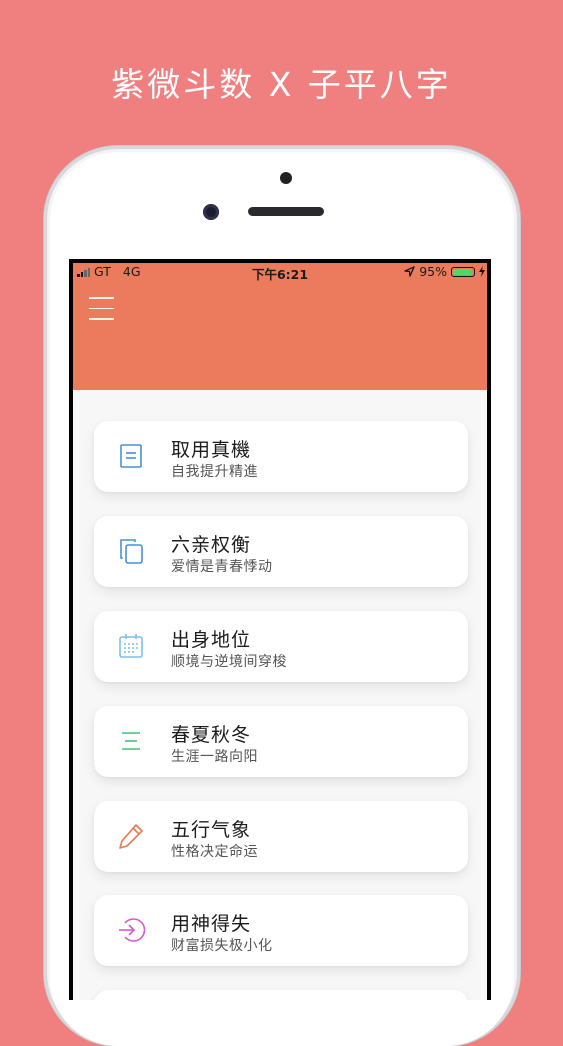 Image resolution: width=563 pixels, height=1046 pixels. What do you see at coordinates (286, 178) in the screenshot?
I see `sensor-dot` at bounding box center [286, 178].